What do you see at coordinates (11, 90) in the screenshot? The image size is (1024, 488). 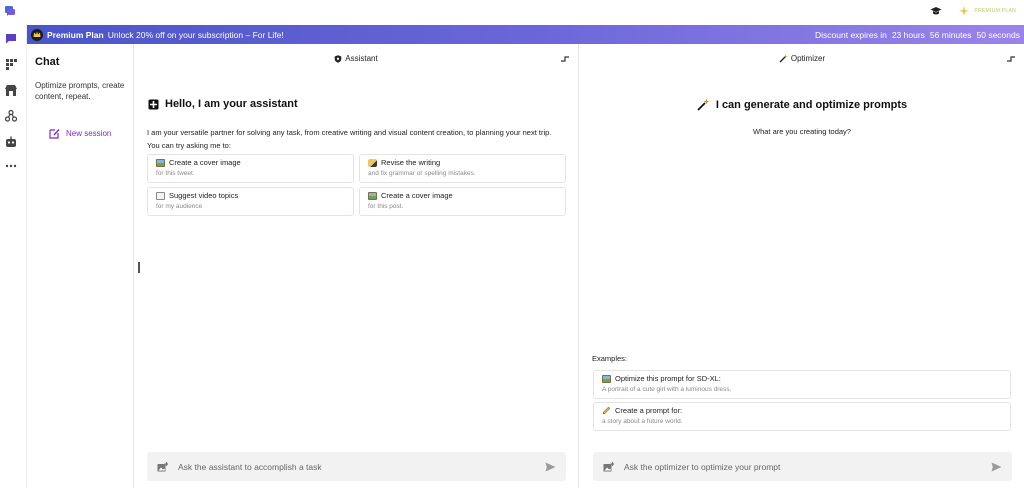 I see `store-icon` at bounding box center [11, 90].